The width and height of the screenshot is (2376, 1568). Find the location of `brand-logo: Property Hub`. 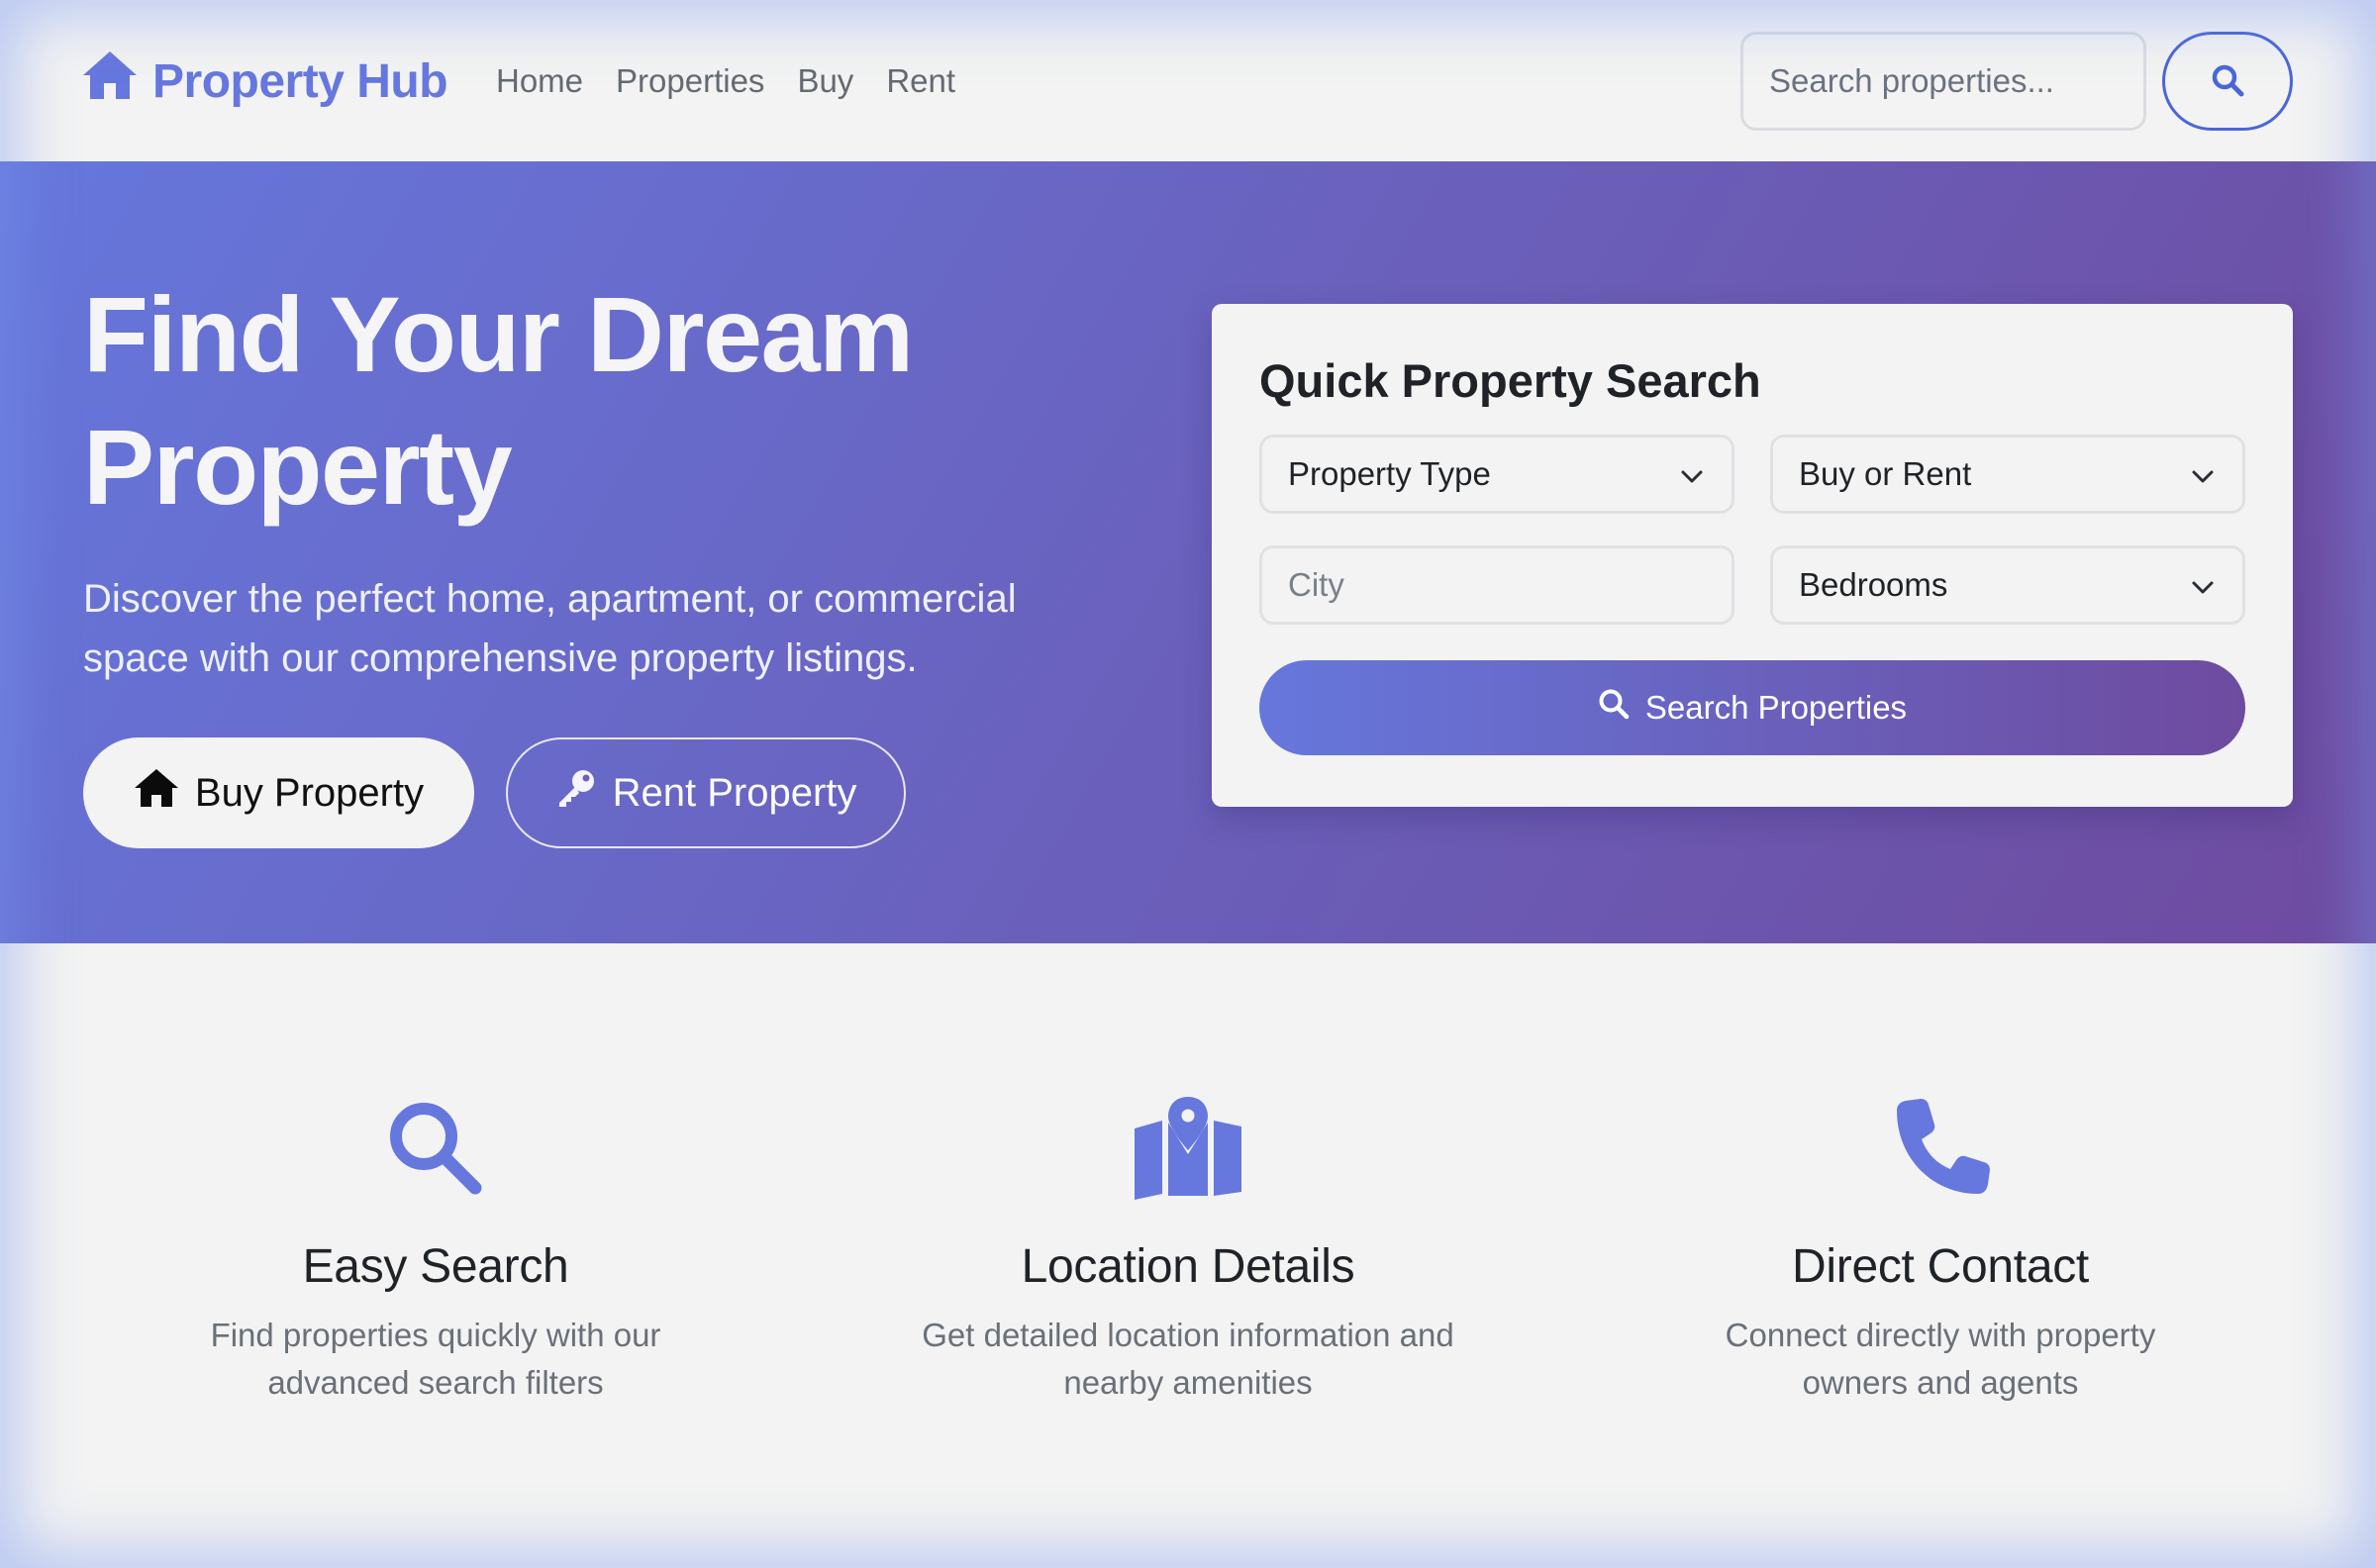

brand-logo: Property Hub is located at coordinates (265, 81).